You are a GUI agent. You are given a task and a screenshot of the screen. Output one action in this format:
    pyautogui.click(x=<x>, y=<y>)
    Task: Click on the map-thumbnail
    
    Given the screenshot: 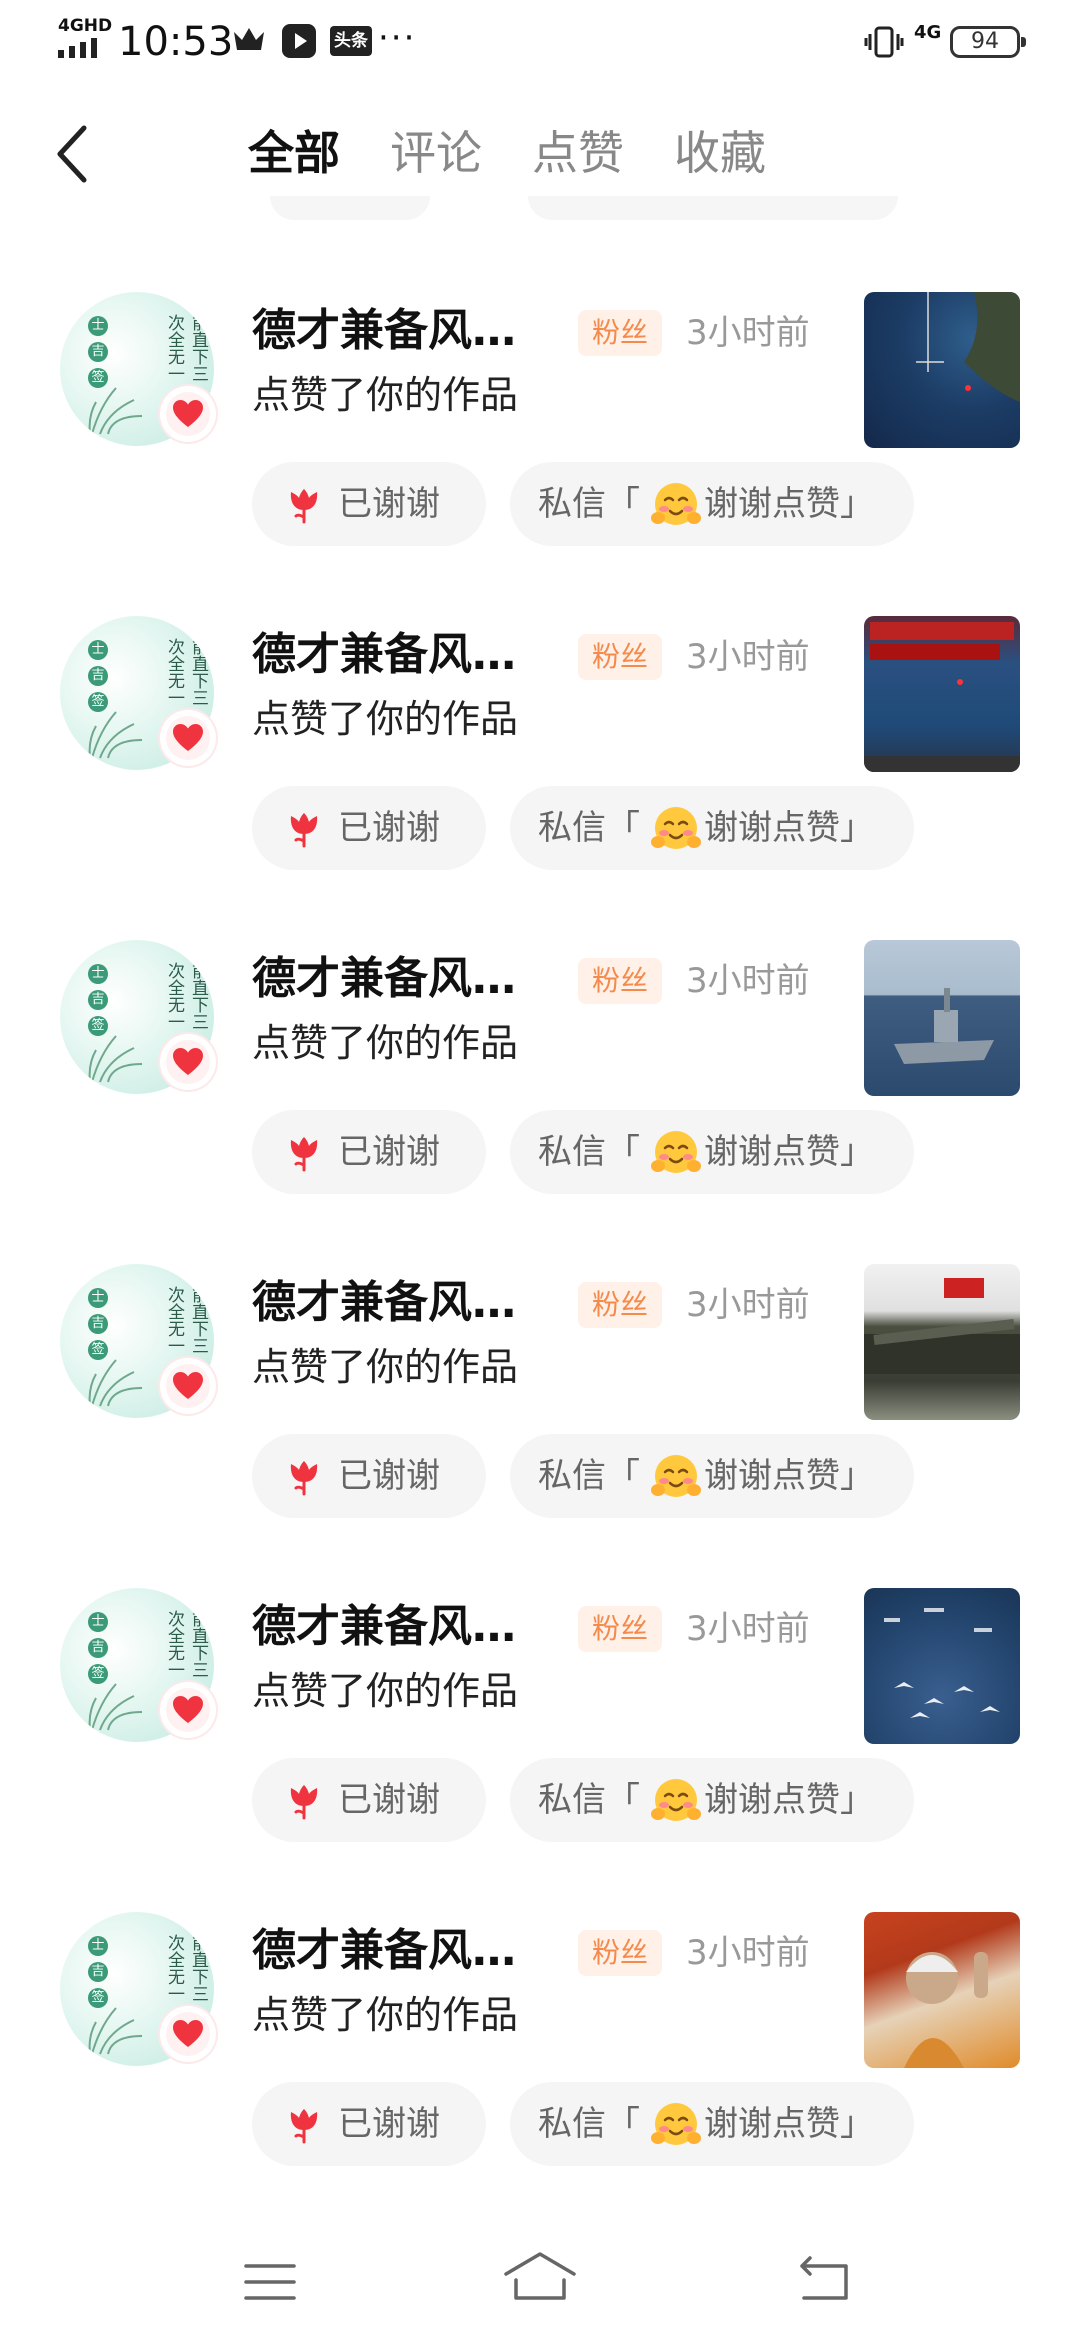 What is the action you would take?
    pyautogui.click(x=942, y=370)
    